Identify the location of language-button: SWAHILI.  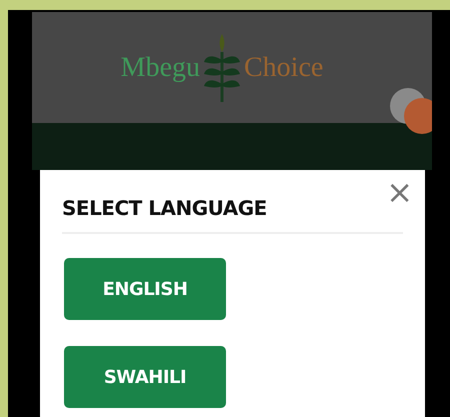
(145, 377).